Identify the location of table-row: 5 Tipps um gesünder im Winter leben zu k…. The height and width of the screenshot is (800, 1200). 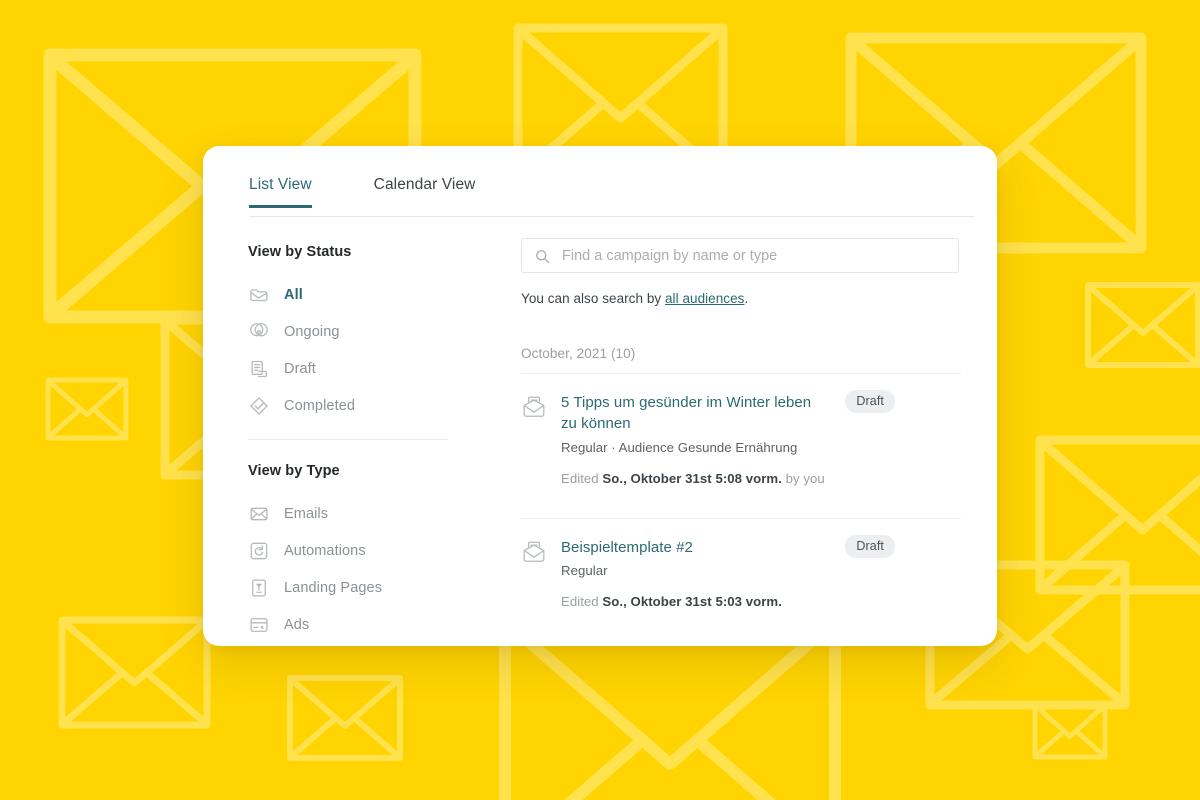
(741, 440).